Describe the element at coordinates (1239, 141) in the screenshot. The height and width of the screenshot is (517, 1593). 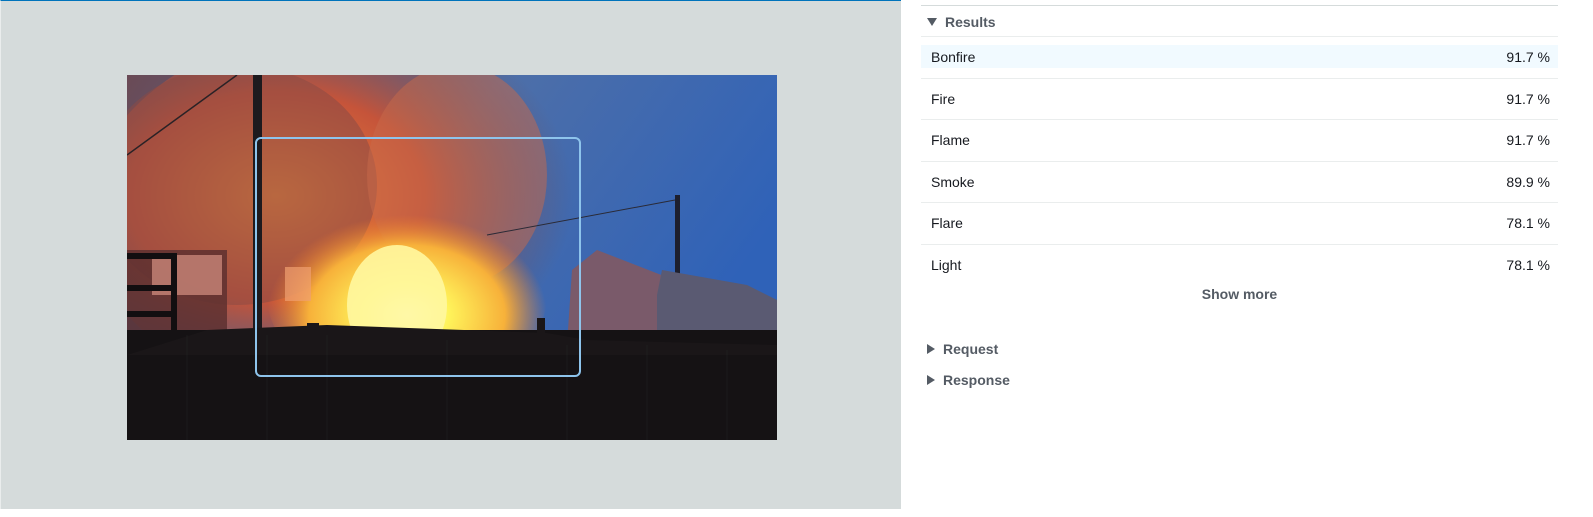
I see `result-row: Flame 91.7 %` at that location.